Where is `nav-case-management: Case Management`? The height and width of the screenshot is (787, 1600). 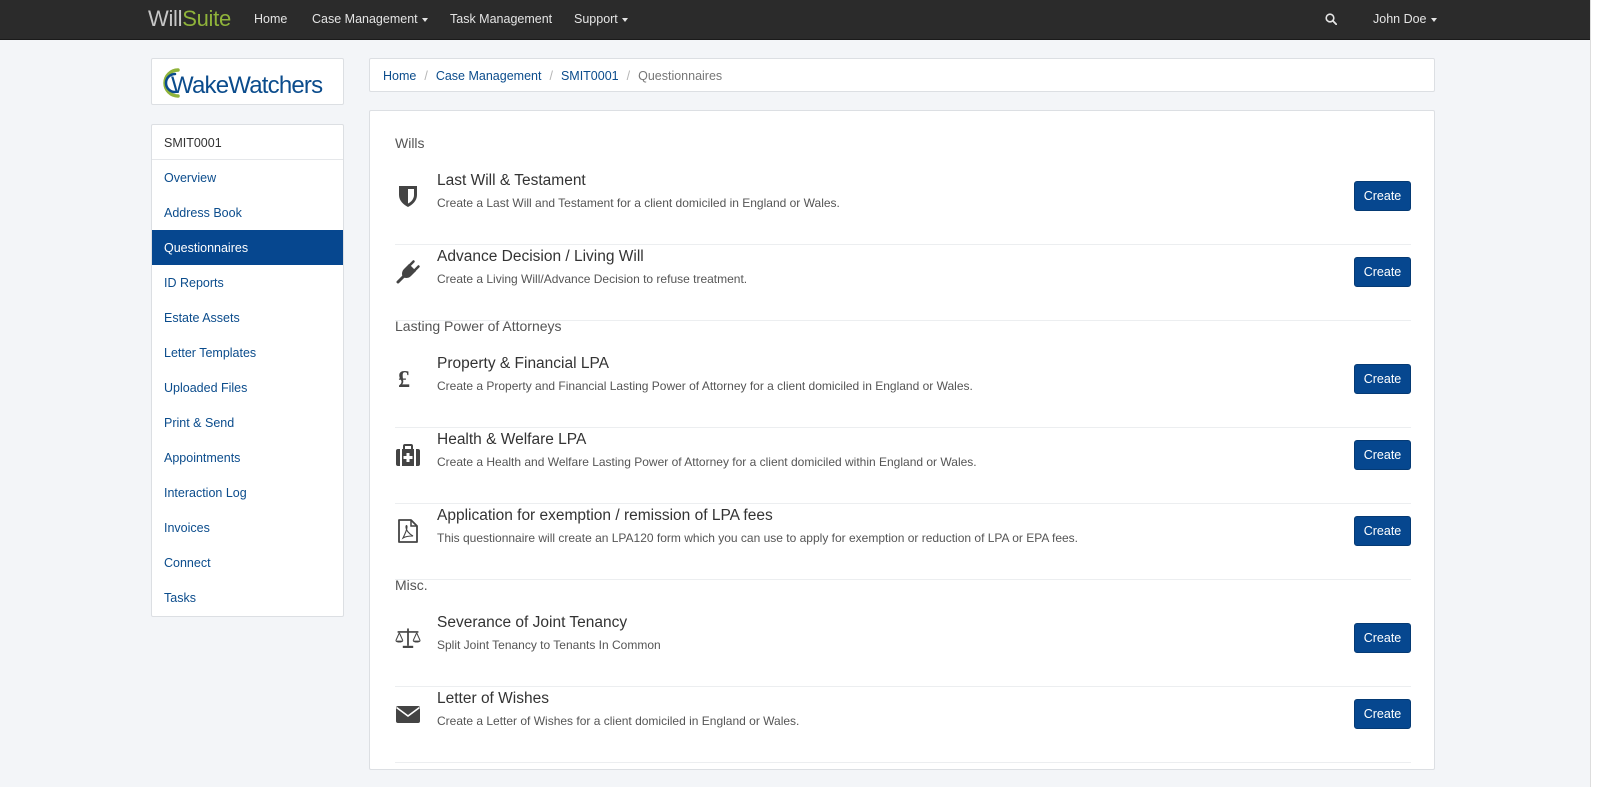 nav-case-management: Case Management is located at coordinates (370, 19).